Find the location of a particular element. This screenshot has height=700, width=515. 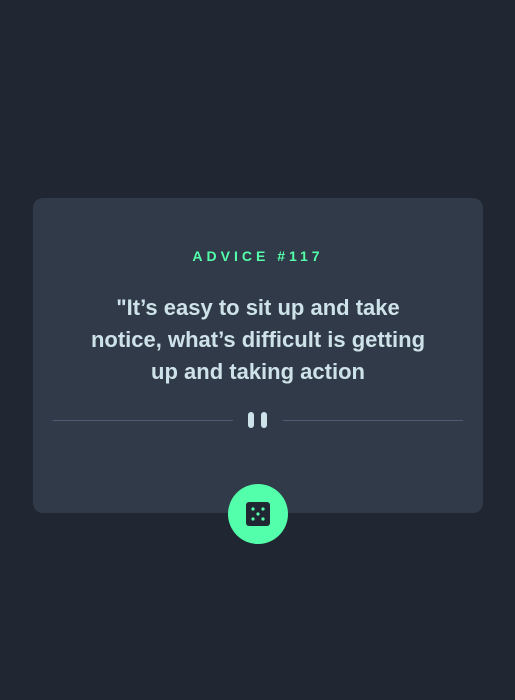

divider-line-left is located at coordinates (143, 420).